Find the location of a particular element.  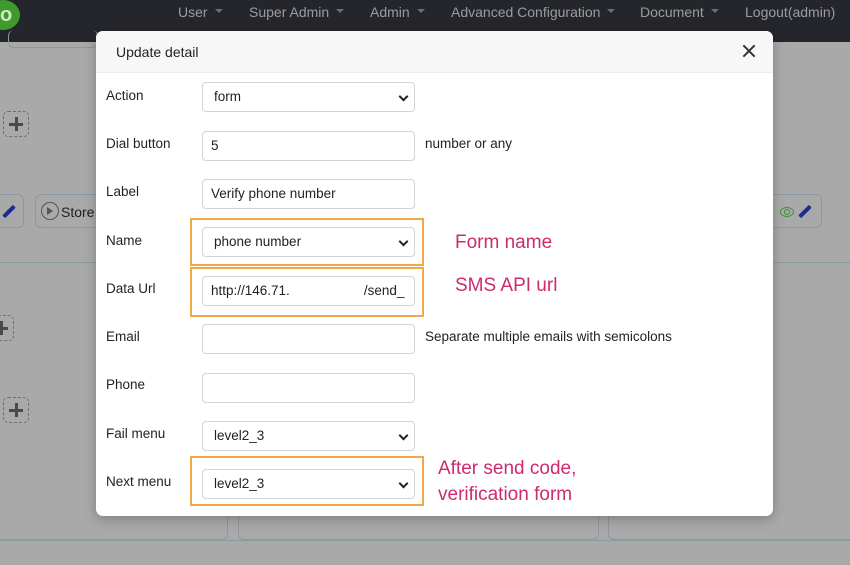

edit-button is located at coordinates (12, 211).